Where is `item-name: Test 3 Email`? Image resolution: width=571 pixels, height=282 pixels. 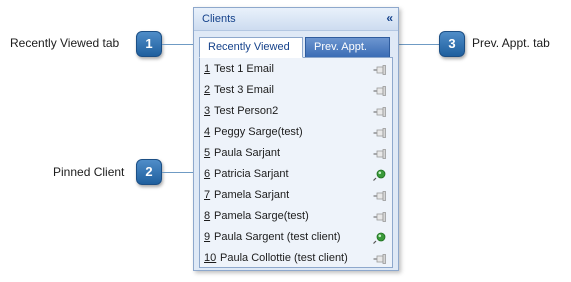 item-name: Test 3 Email is located at coordinates (244, 90).